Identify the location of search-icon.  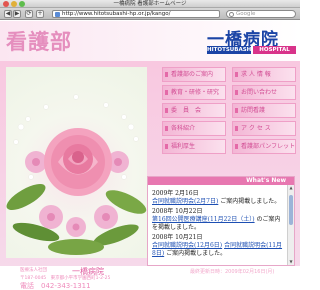
(231, 14).